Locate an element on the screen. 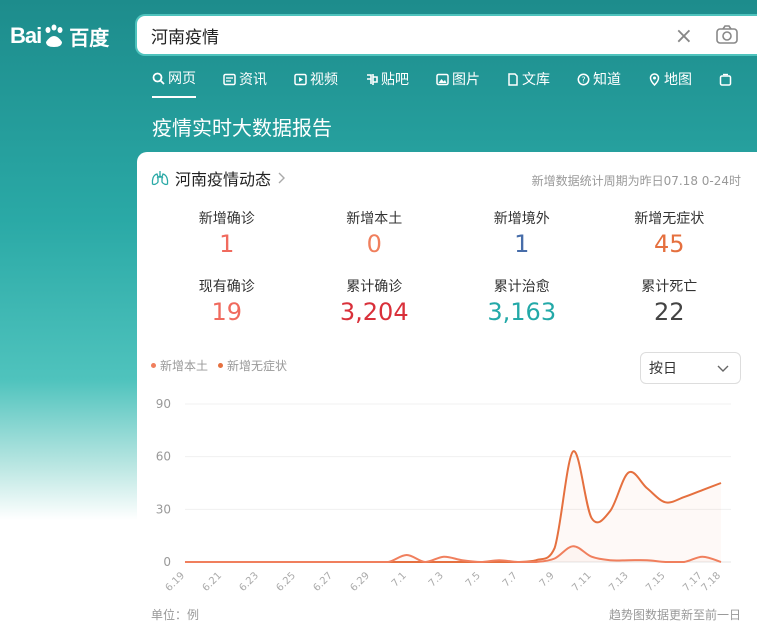 This screenshot has height=630, width=757. more-icon is located at coordinates (725, 79).